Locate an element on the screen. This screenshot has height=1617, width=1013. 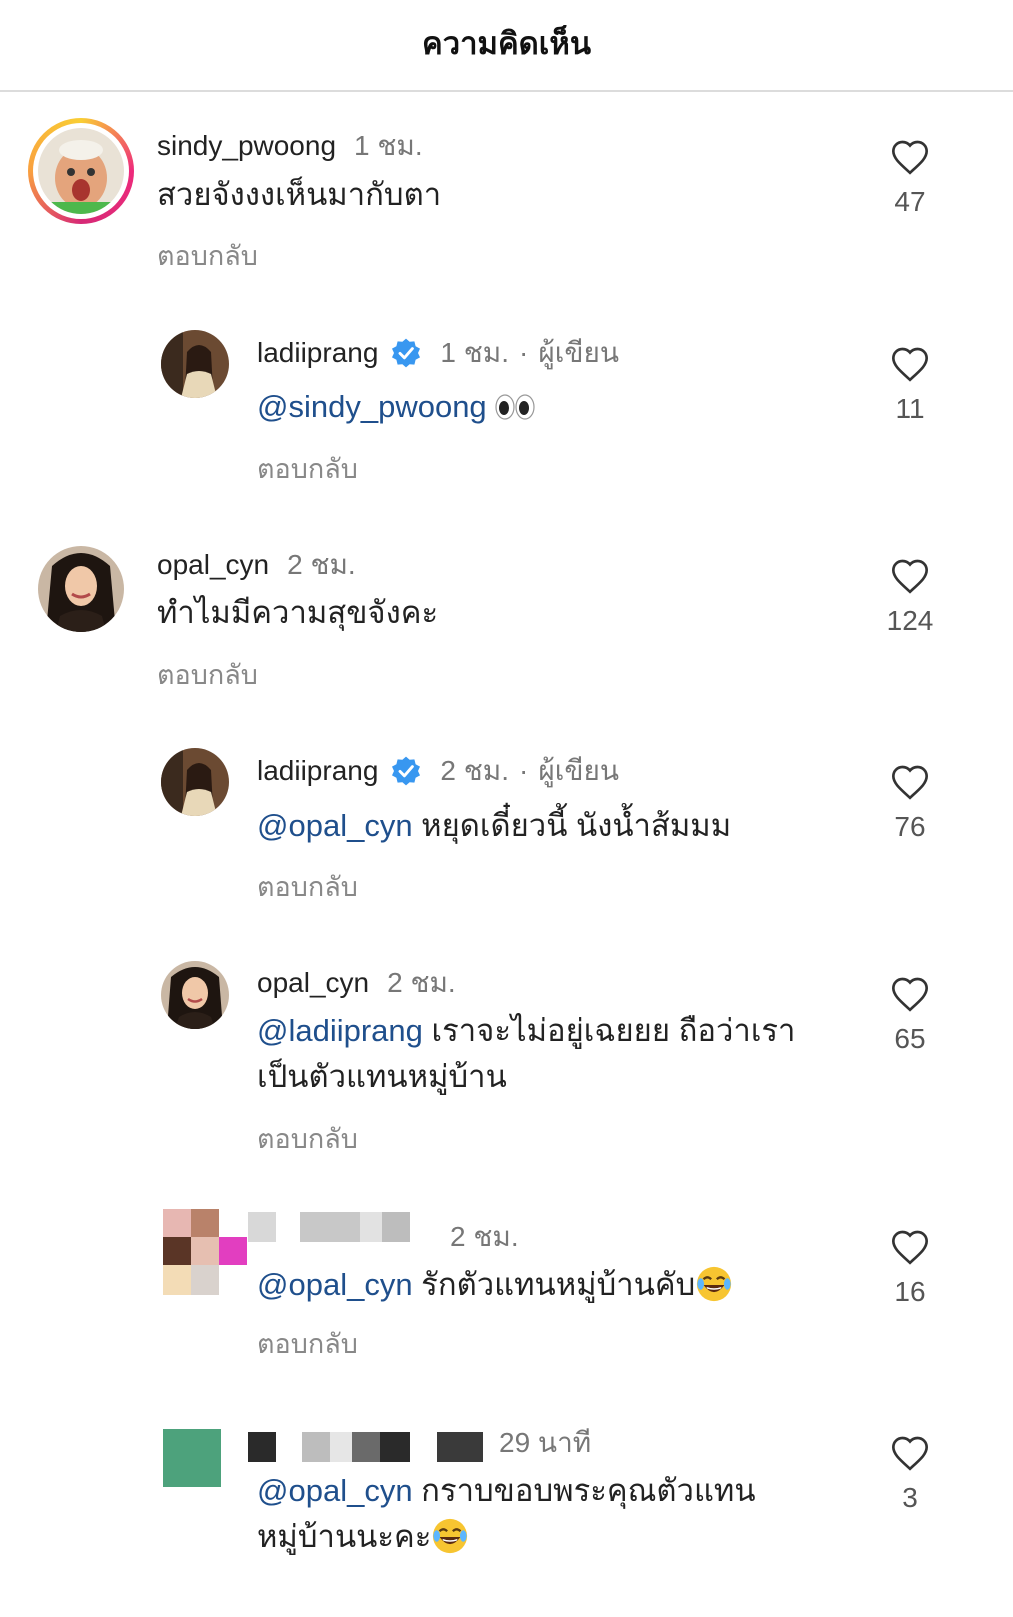
like-button: 47 is located at coordinates (910, 178).